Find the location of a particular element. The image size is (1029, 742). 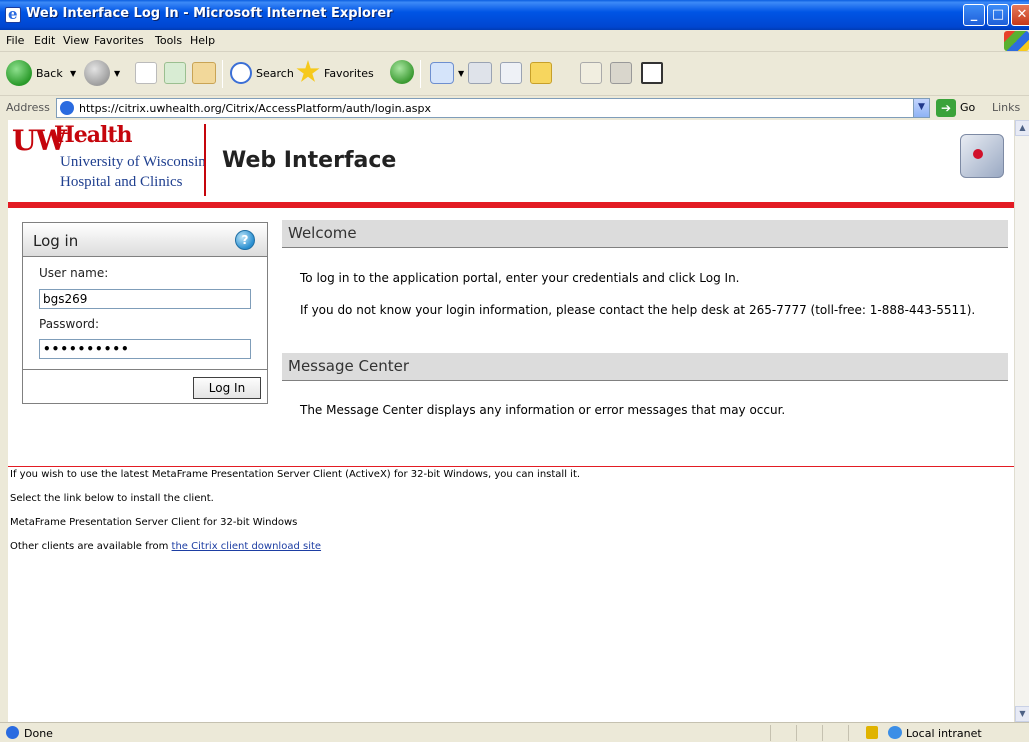

search-label: Search is located at coordinates (275, 73).